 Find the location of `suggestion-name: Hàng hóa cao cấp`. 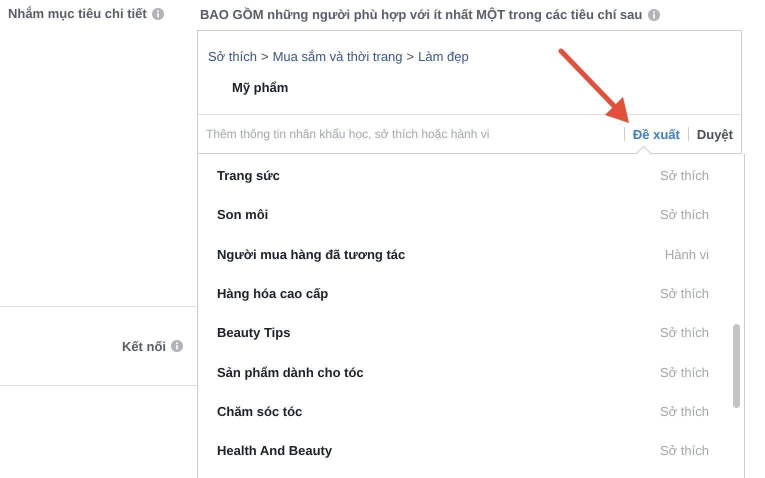

suggestion-name: Hàng hóa cao cấp is located at coordinates (272, 294).